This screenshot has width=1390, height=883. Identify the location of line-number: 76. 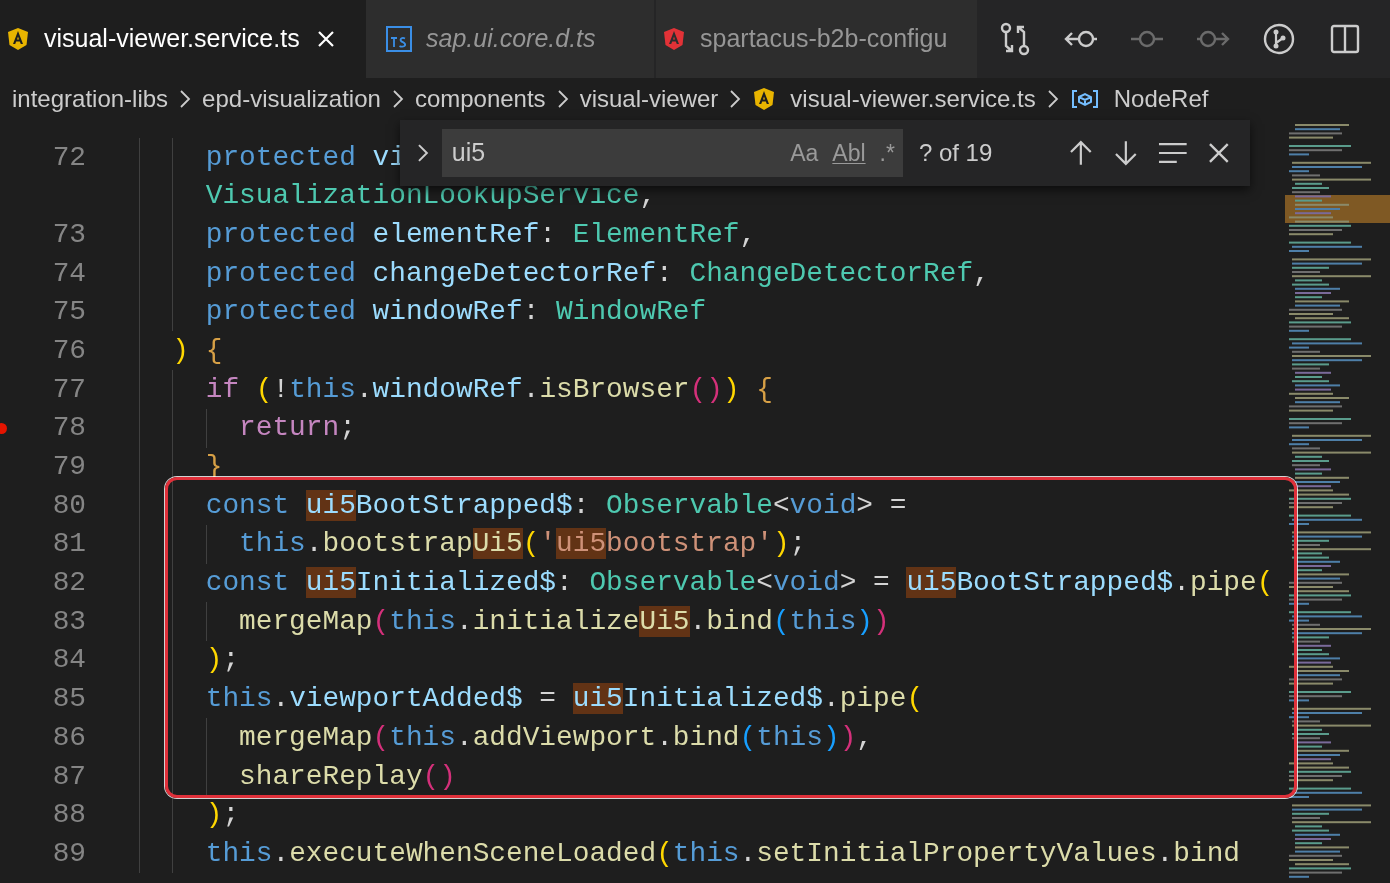
(69, 350).